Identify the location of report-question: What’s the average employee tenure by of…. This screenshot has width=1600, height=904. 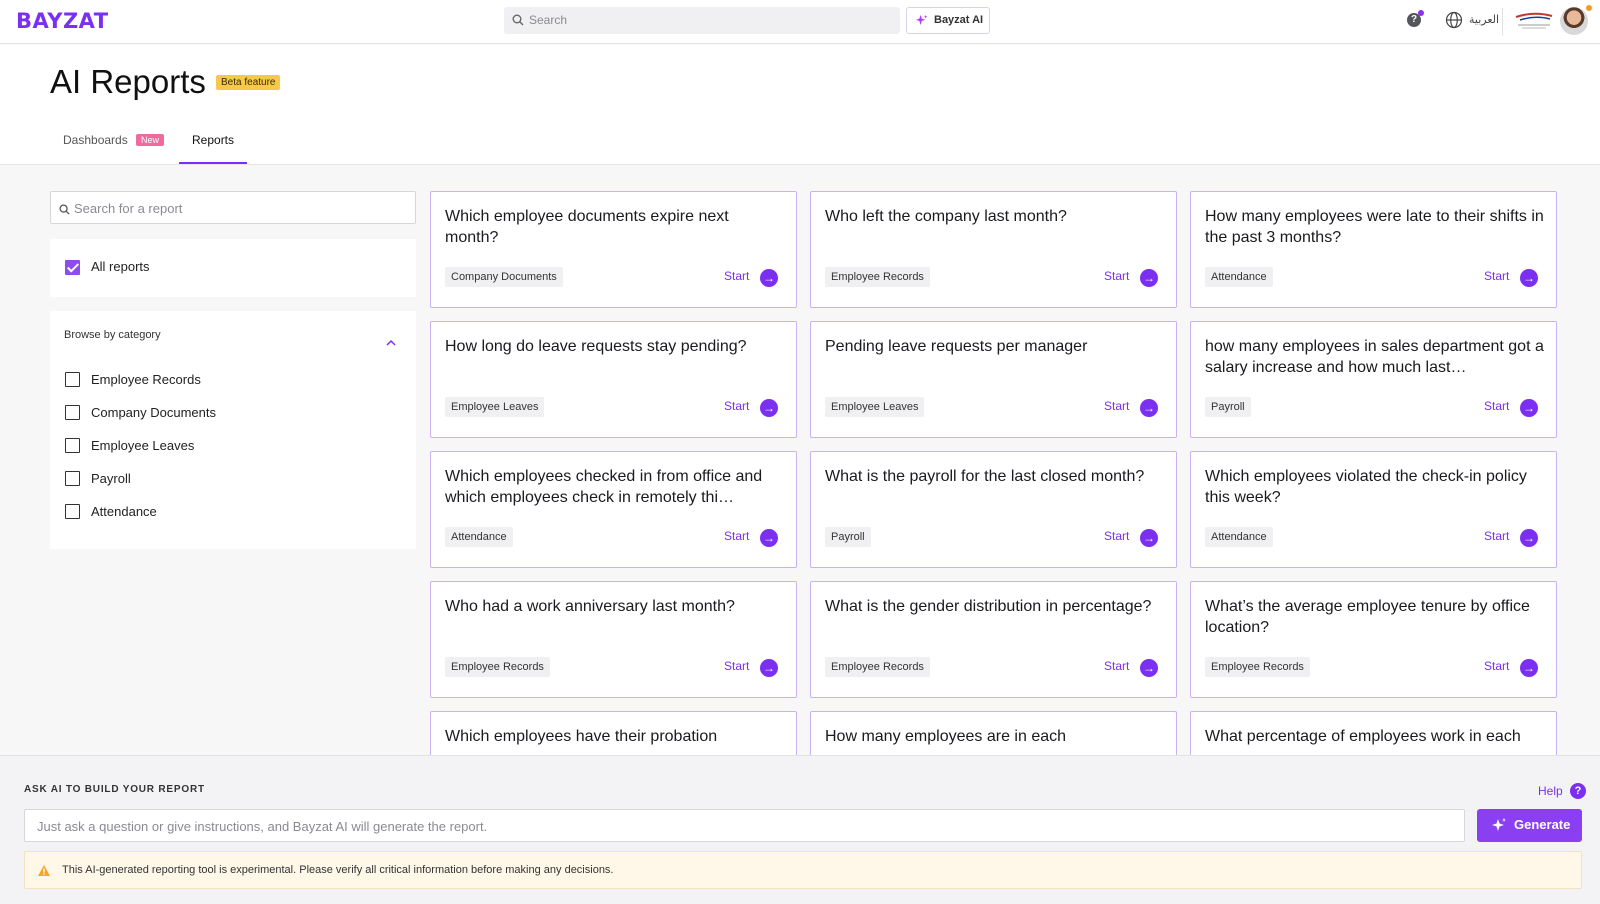
(1367, 617).